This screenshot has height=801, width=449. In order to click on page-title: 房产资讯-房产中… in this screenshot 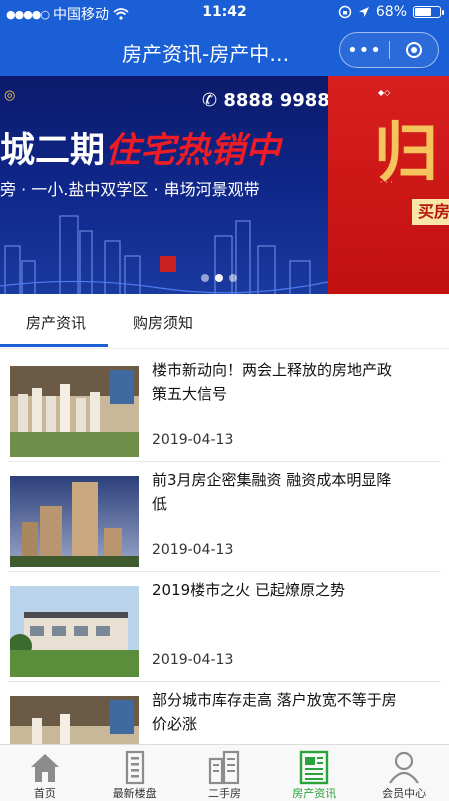, I will do `click(206, 54)`.